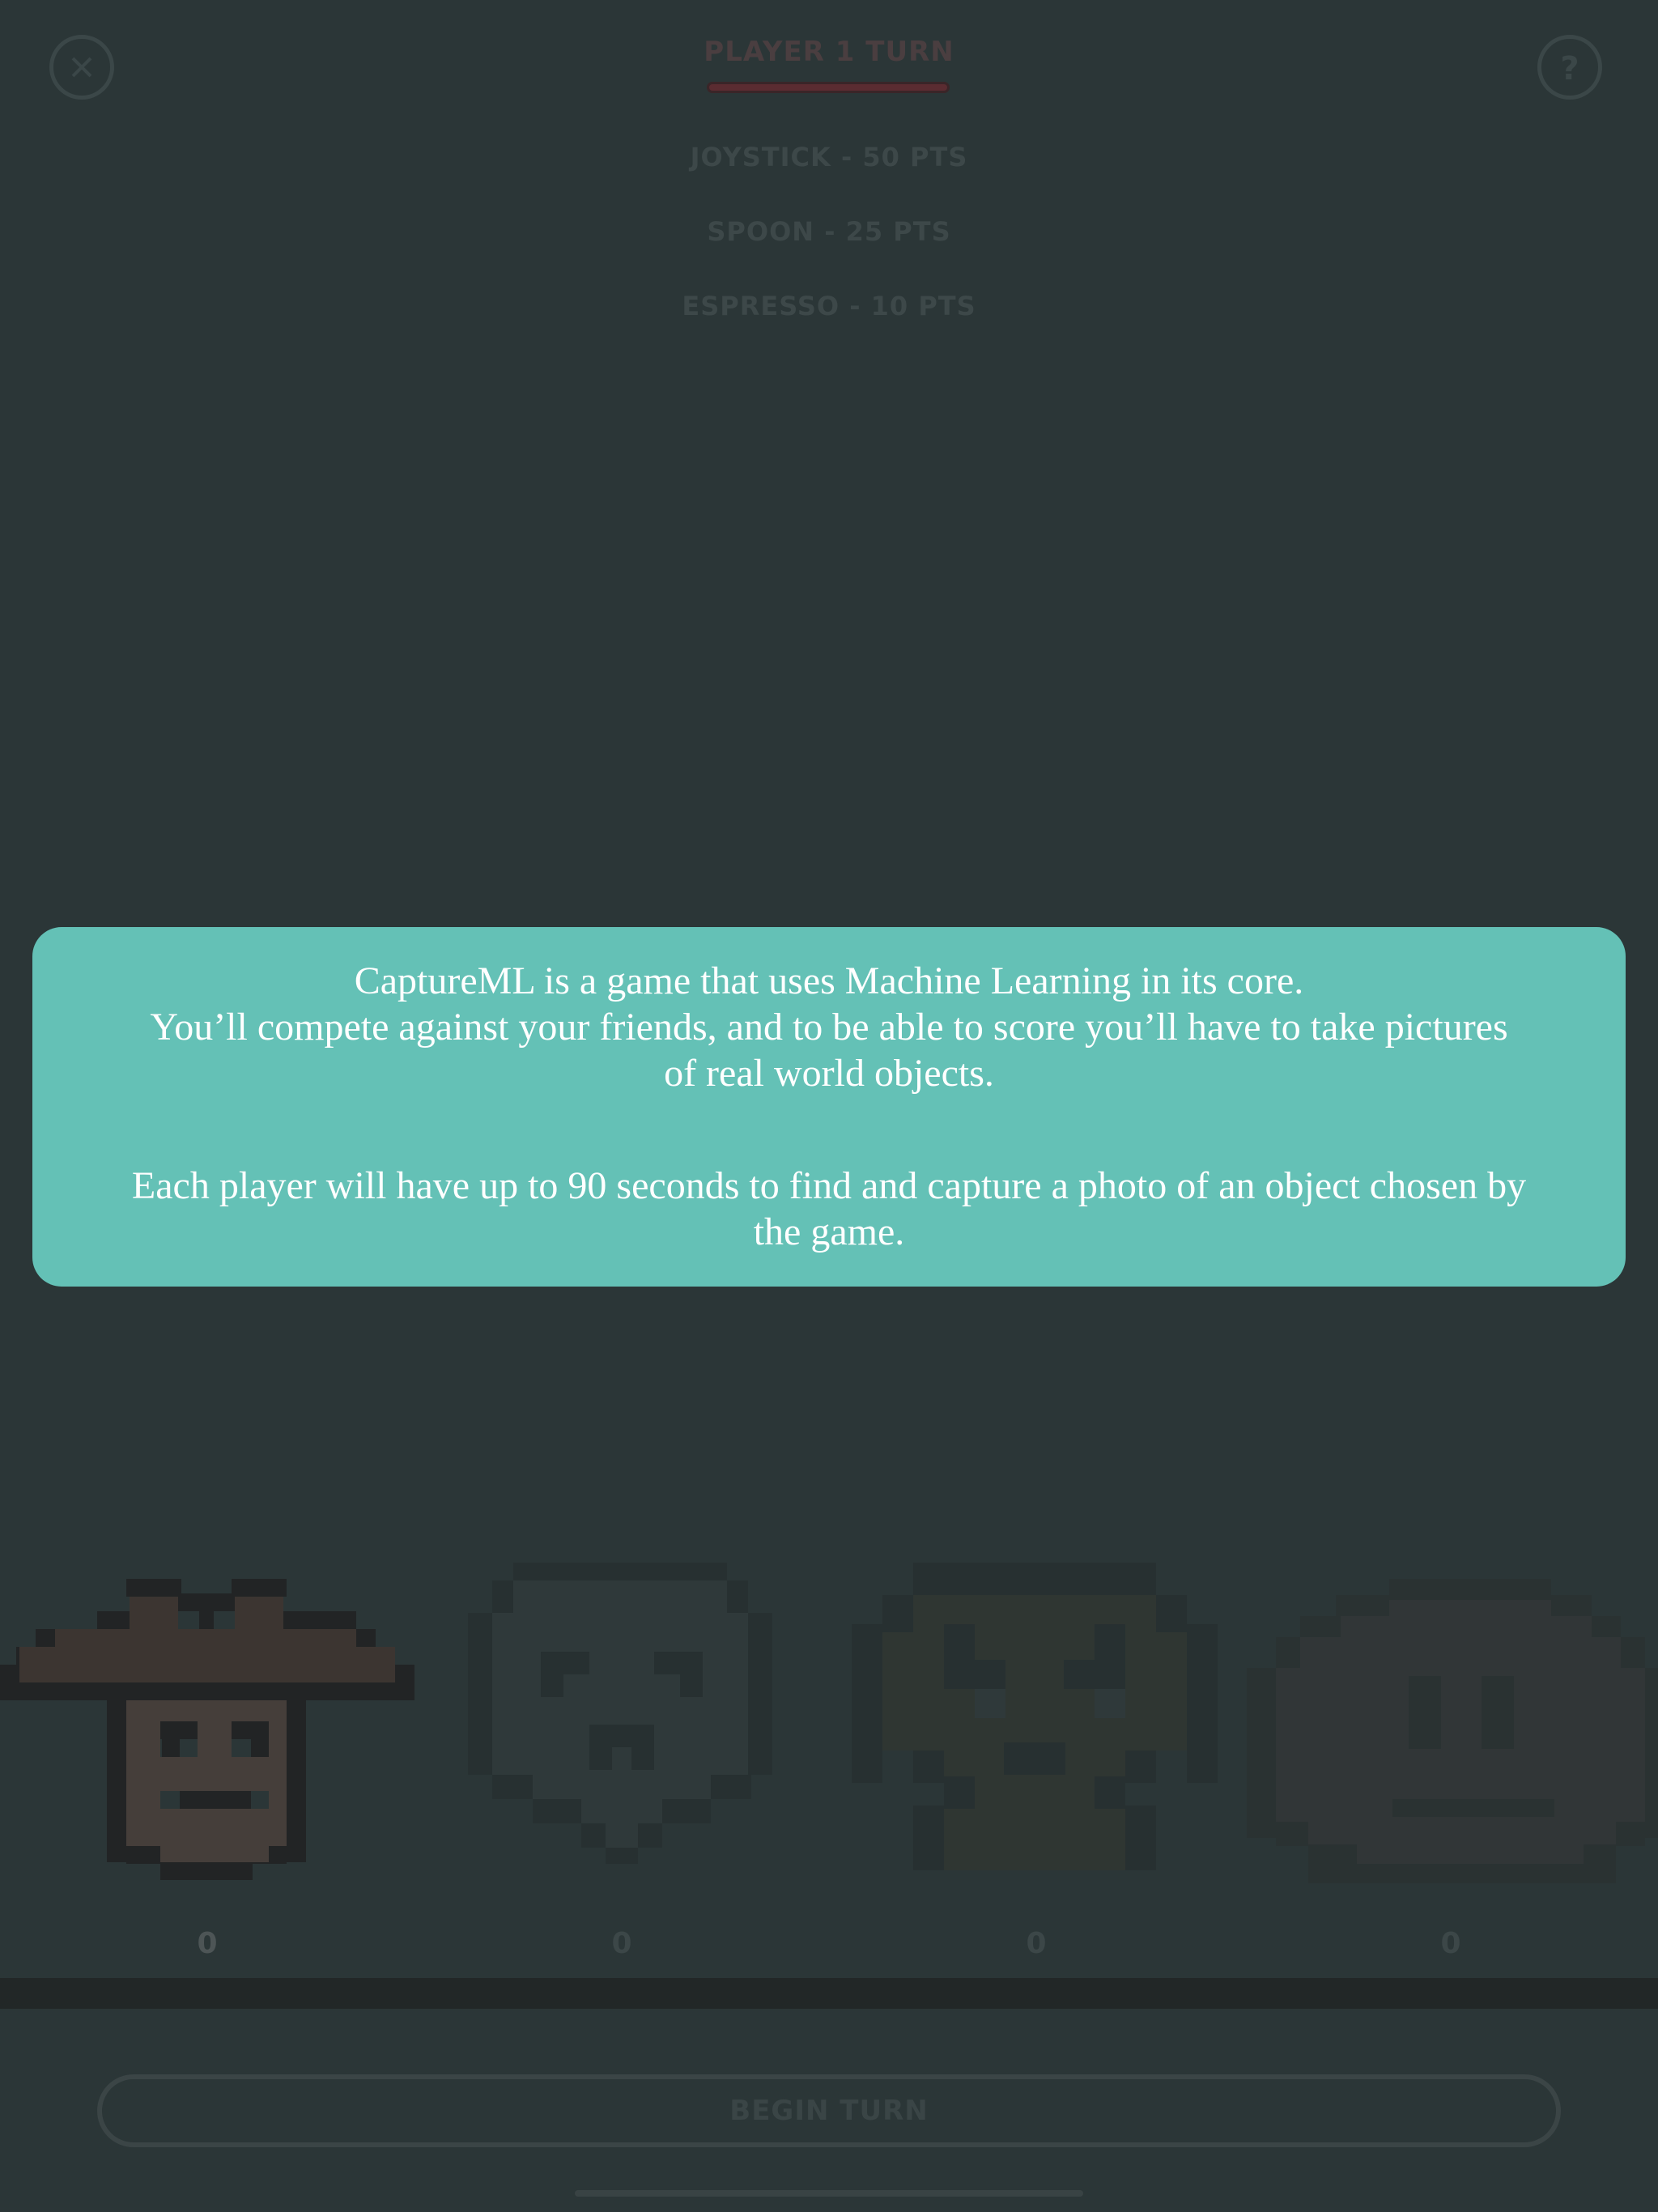 This screenshot has height=2212, width=1658. I want to click on close-button, so click(81, 67).